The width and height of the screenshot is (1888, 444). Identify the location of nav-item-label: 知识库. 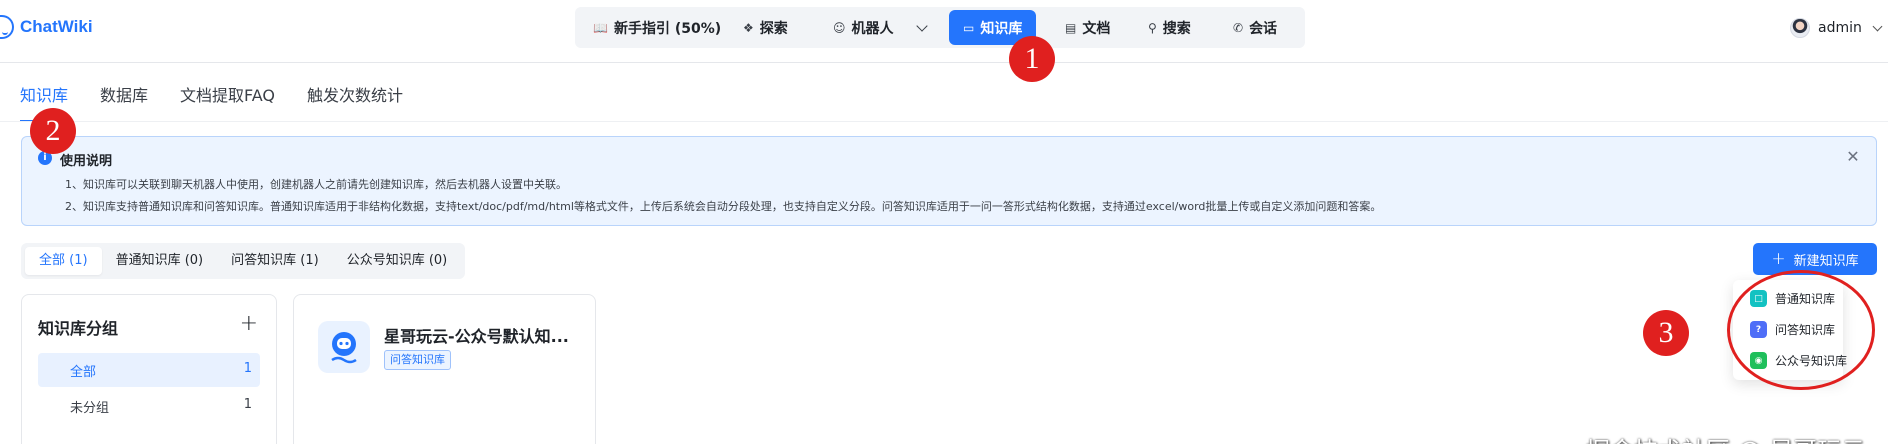
(1001, 28).